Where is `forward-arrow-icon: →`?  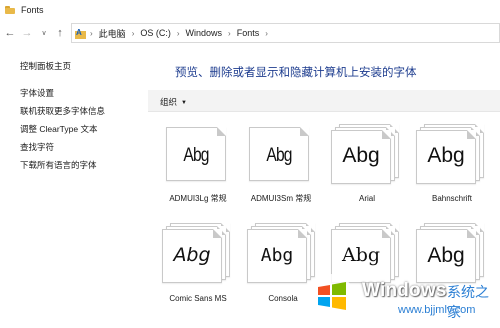
forward-arrow-icon: → is located at coordinates (27, 33).